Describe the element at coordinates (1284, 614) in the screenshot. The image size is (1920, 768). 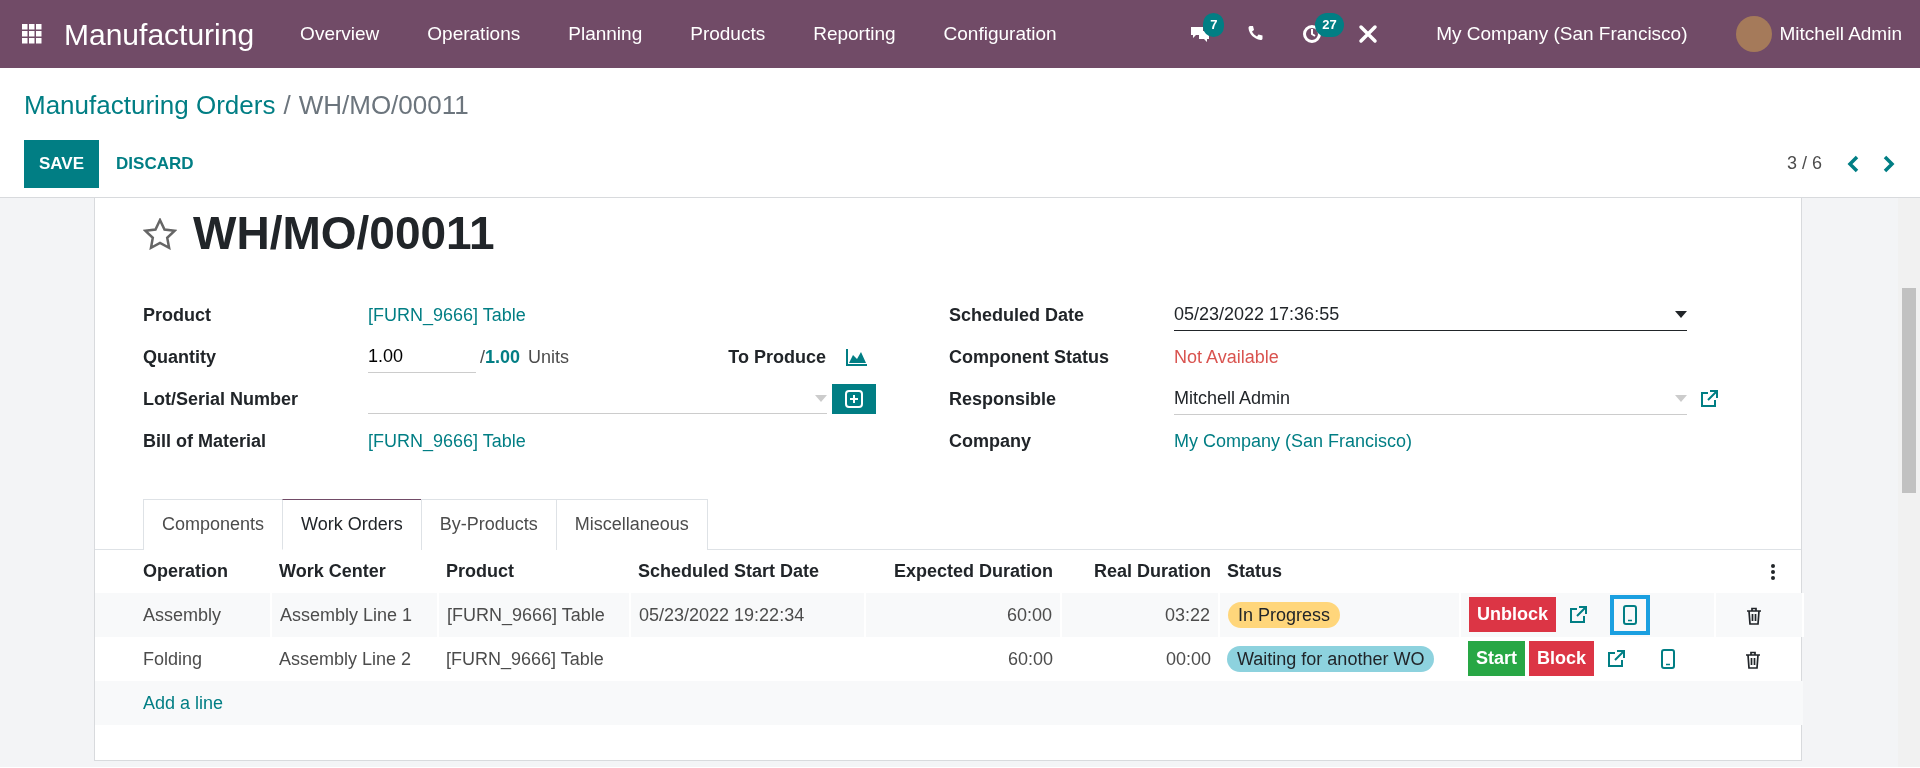
I see `status-badge: In Progress` at that location.